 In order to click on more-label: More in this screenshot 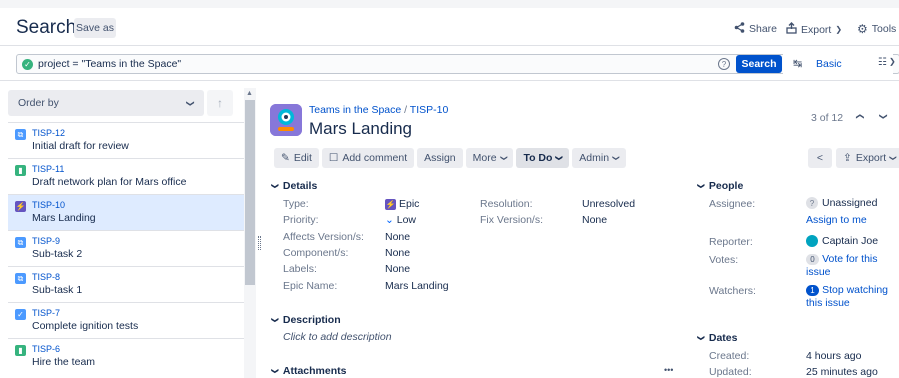, I will do `click(484, 158)`.